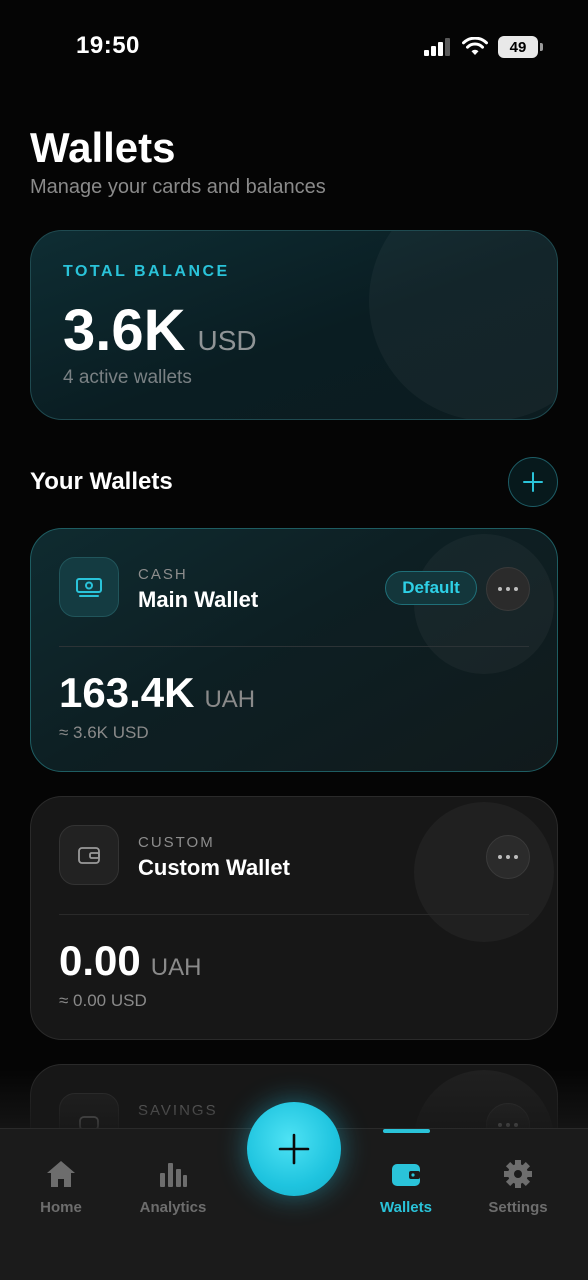  I want to click on wallet-balance: 163.4K UAH, so click(157, 693).